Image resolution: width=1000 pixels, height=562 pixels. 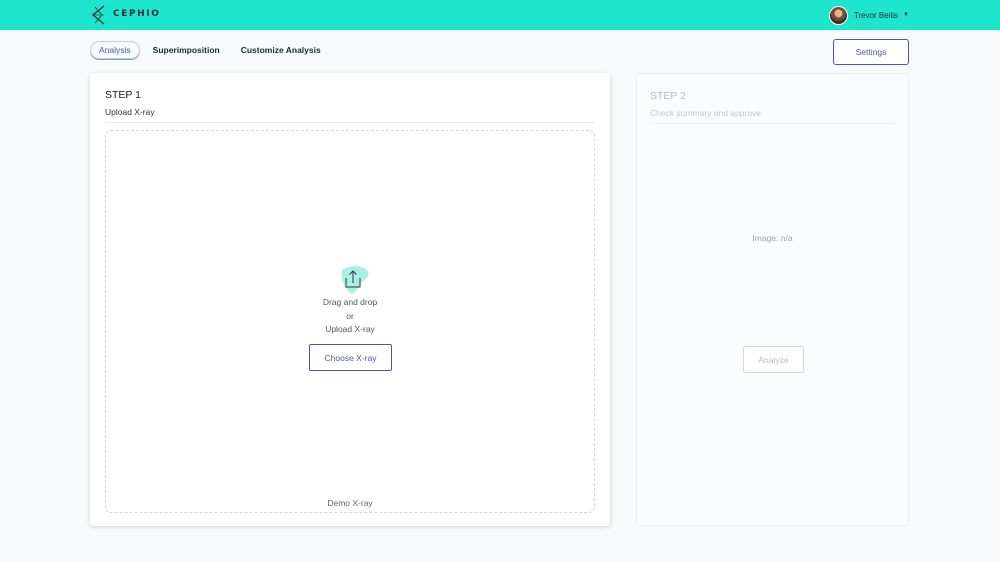 What do you see at coordinates (773, 359) in the screenshot?
I see `analyze-button: Analyze` at bounding box center [773, 359].